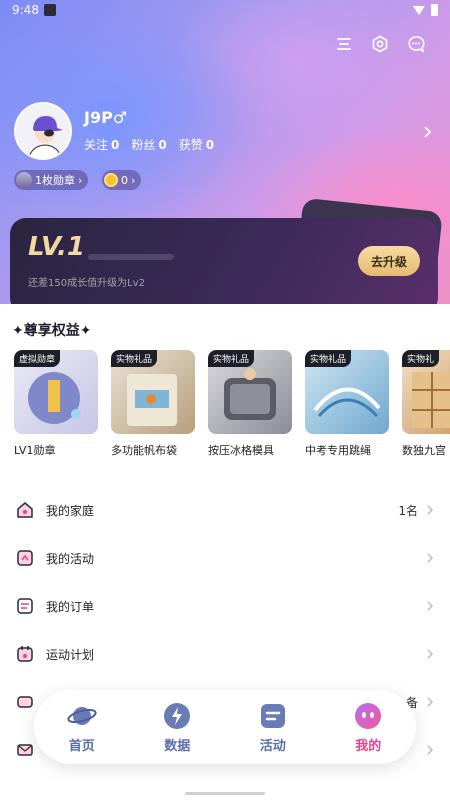  What do you see at coordinates (25, 750) in the screenshot?
I see `mail-icon` at bounding box center [25, 750].